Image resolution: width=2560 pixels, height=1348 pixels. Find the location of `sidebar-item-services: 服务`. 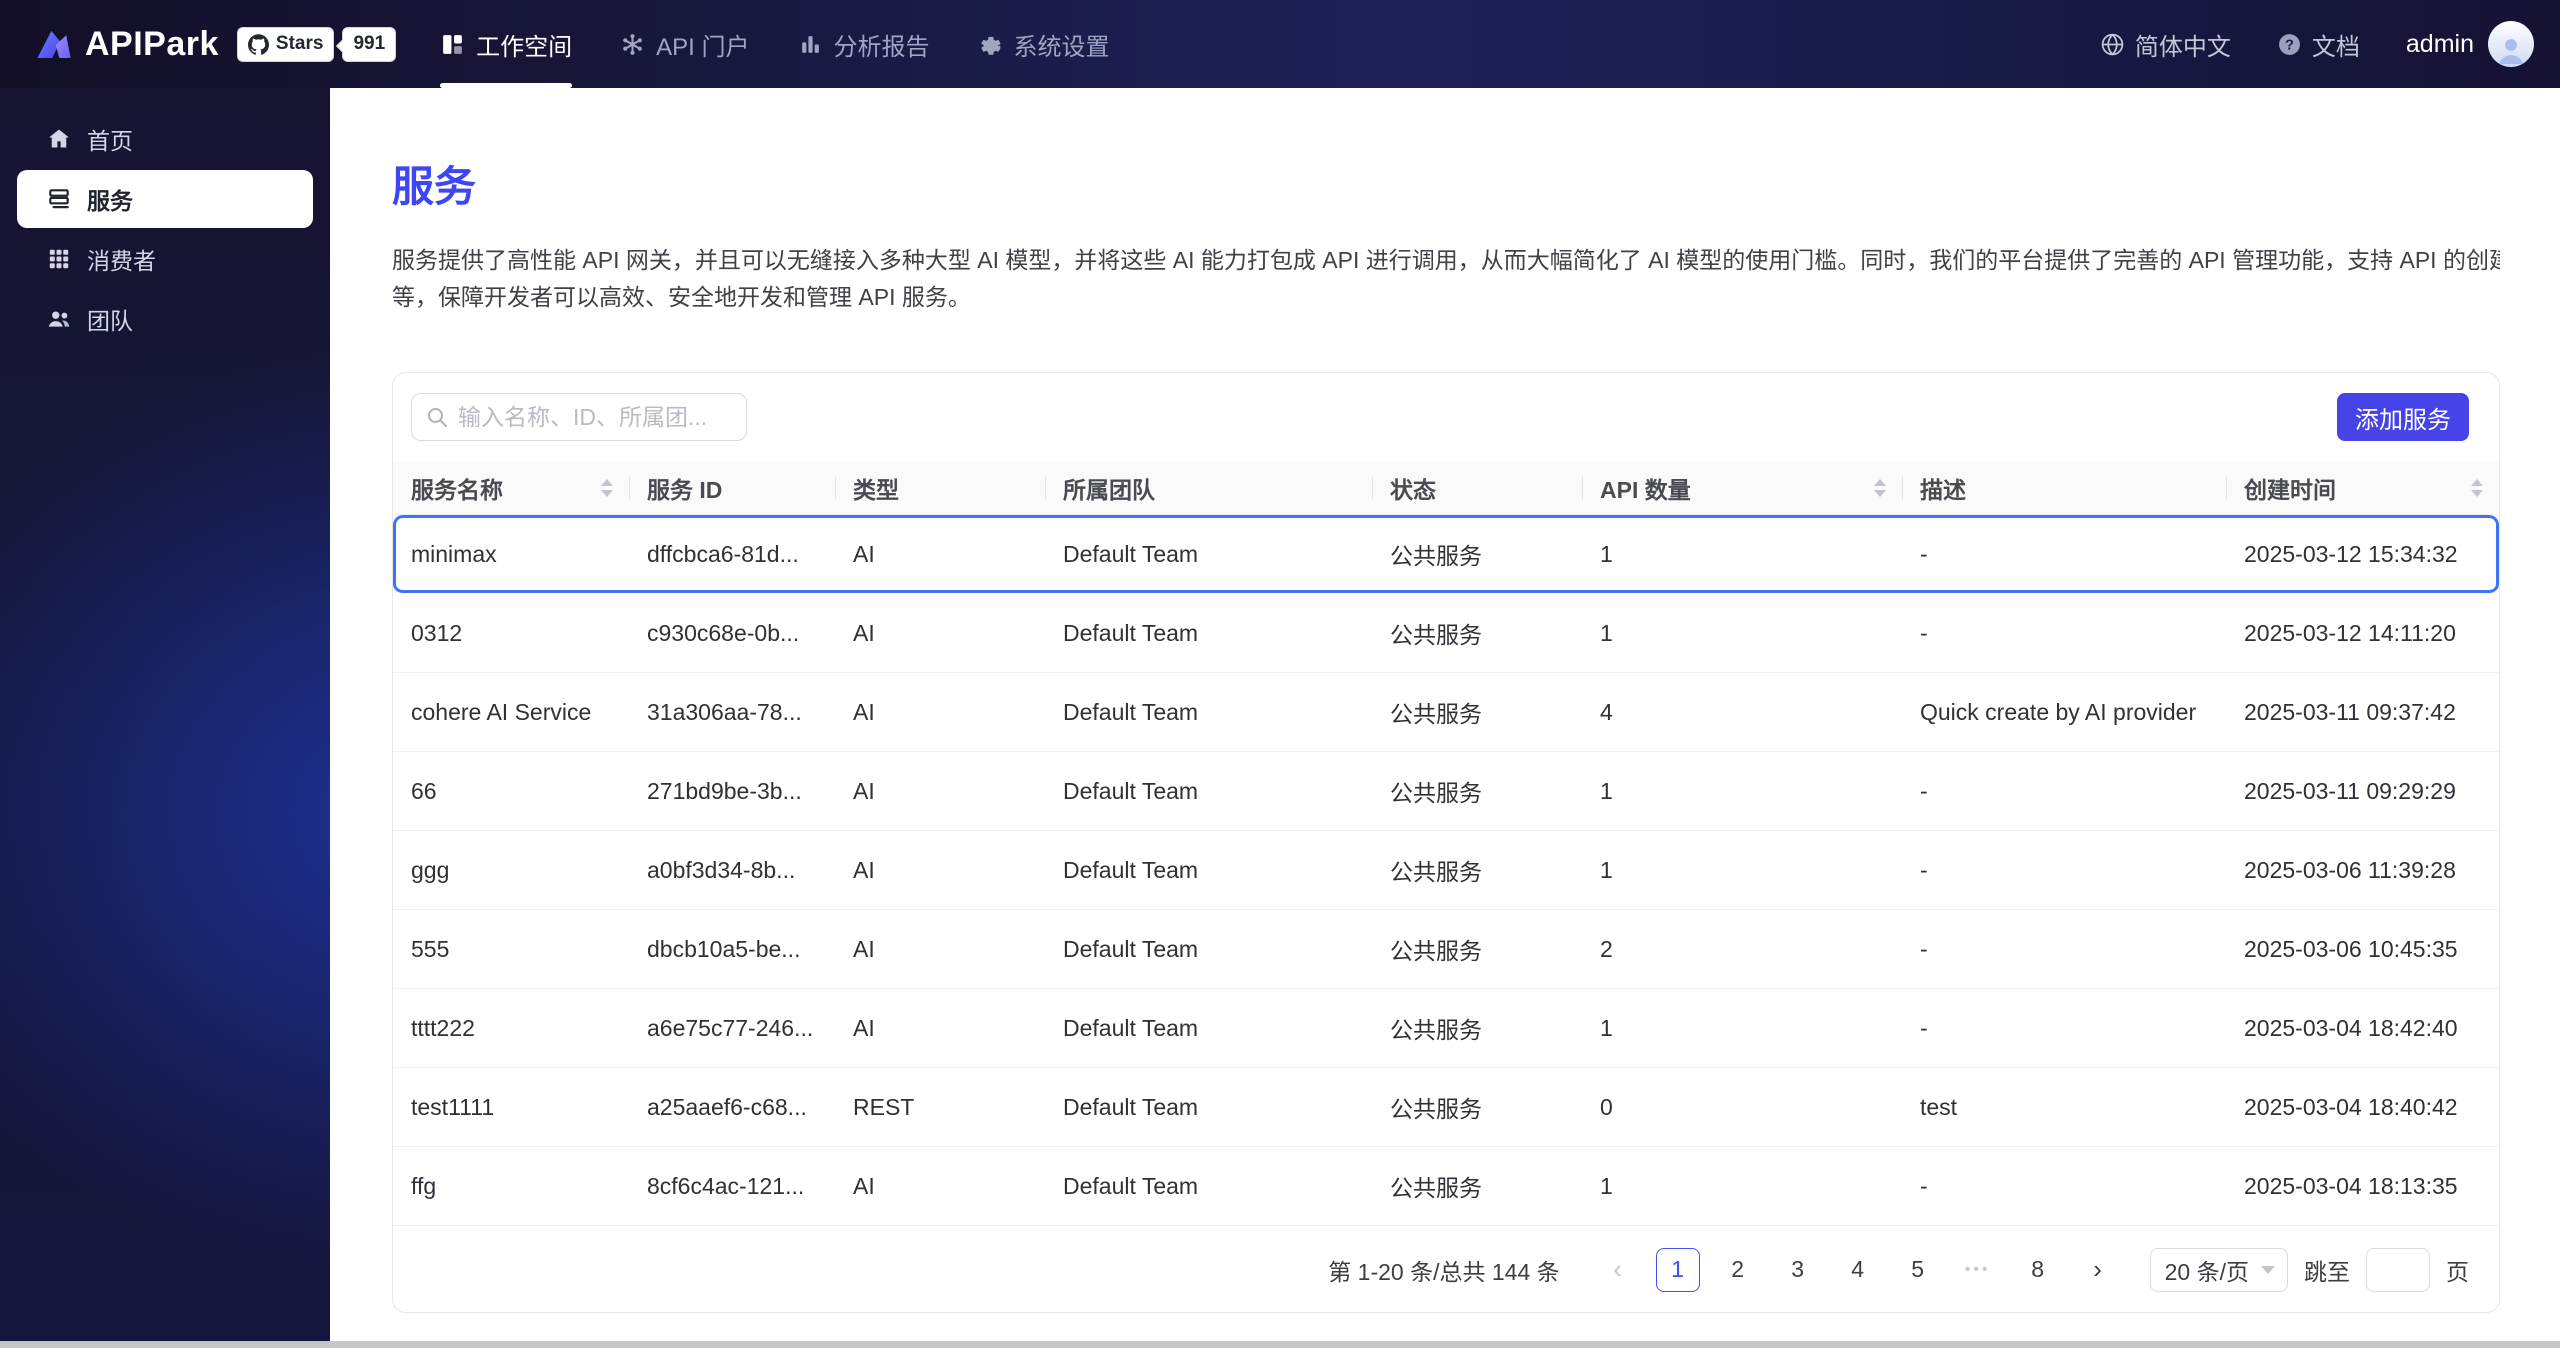

sidebar-item-services: 服务 is located at coordinates (165, 199).